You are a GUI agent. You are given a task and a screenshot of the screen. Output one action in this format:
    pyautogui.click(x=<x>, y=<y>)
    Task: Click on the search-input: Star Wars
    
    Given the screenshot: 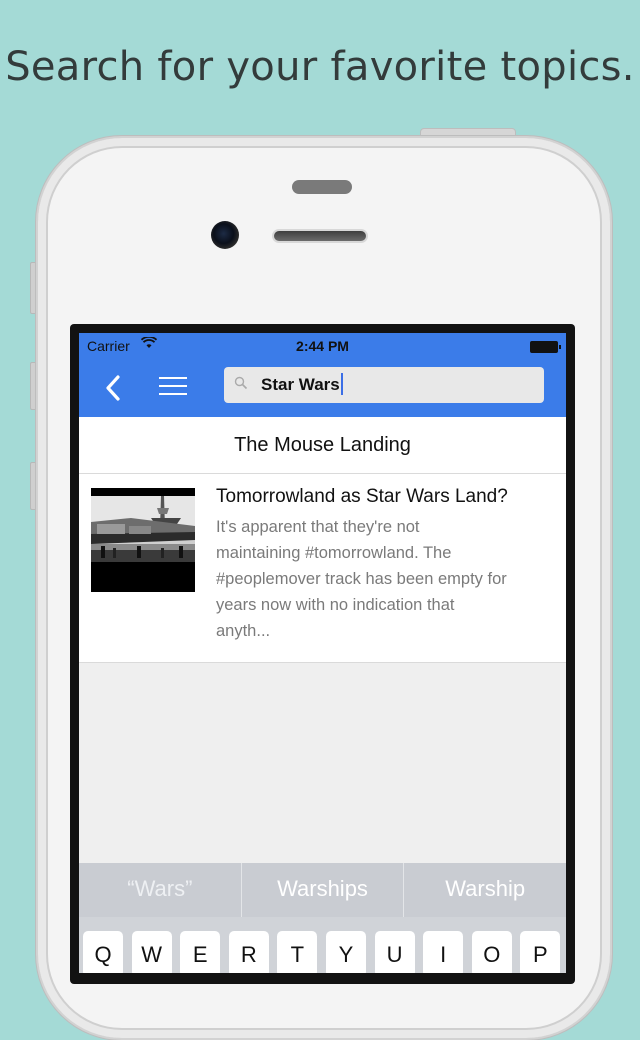 What is the action you would take?
    pyautogui.click(x=384, y=385)
    